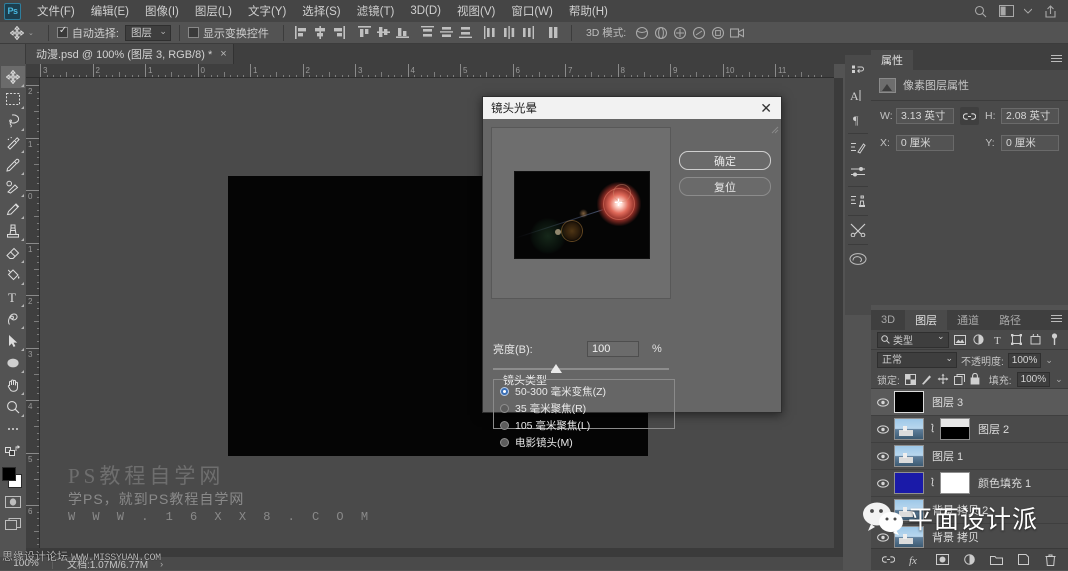 The width and height of the screenshot is (1068, 571). What do you see at coordinates (13, 275) in the screenshot?
I see `paint-bucket-tool` at bounding box center [13, 275].